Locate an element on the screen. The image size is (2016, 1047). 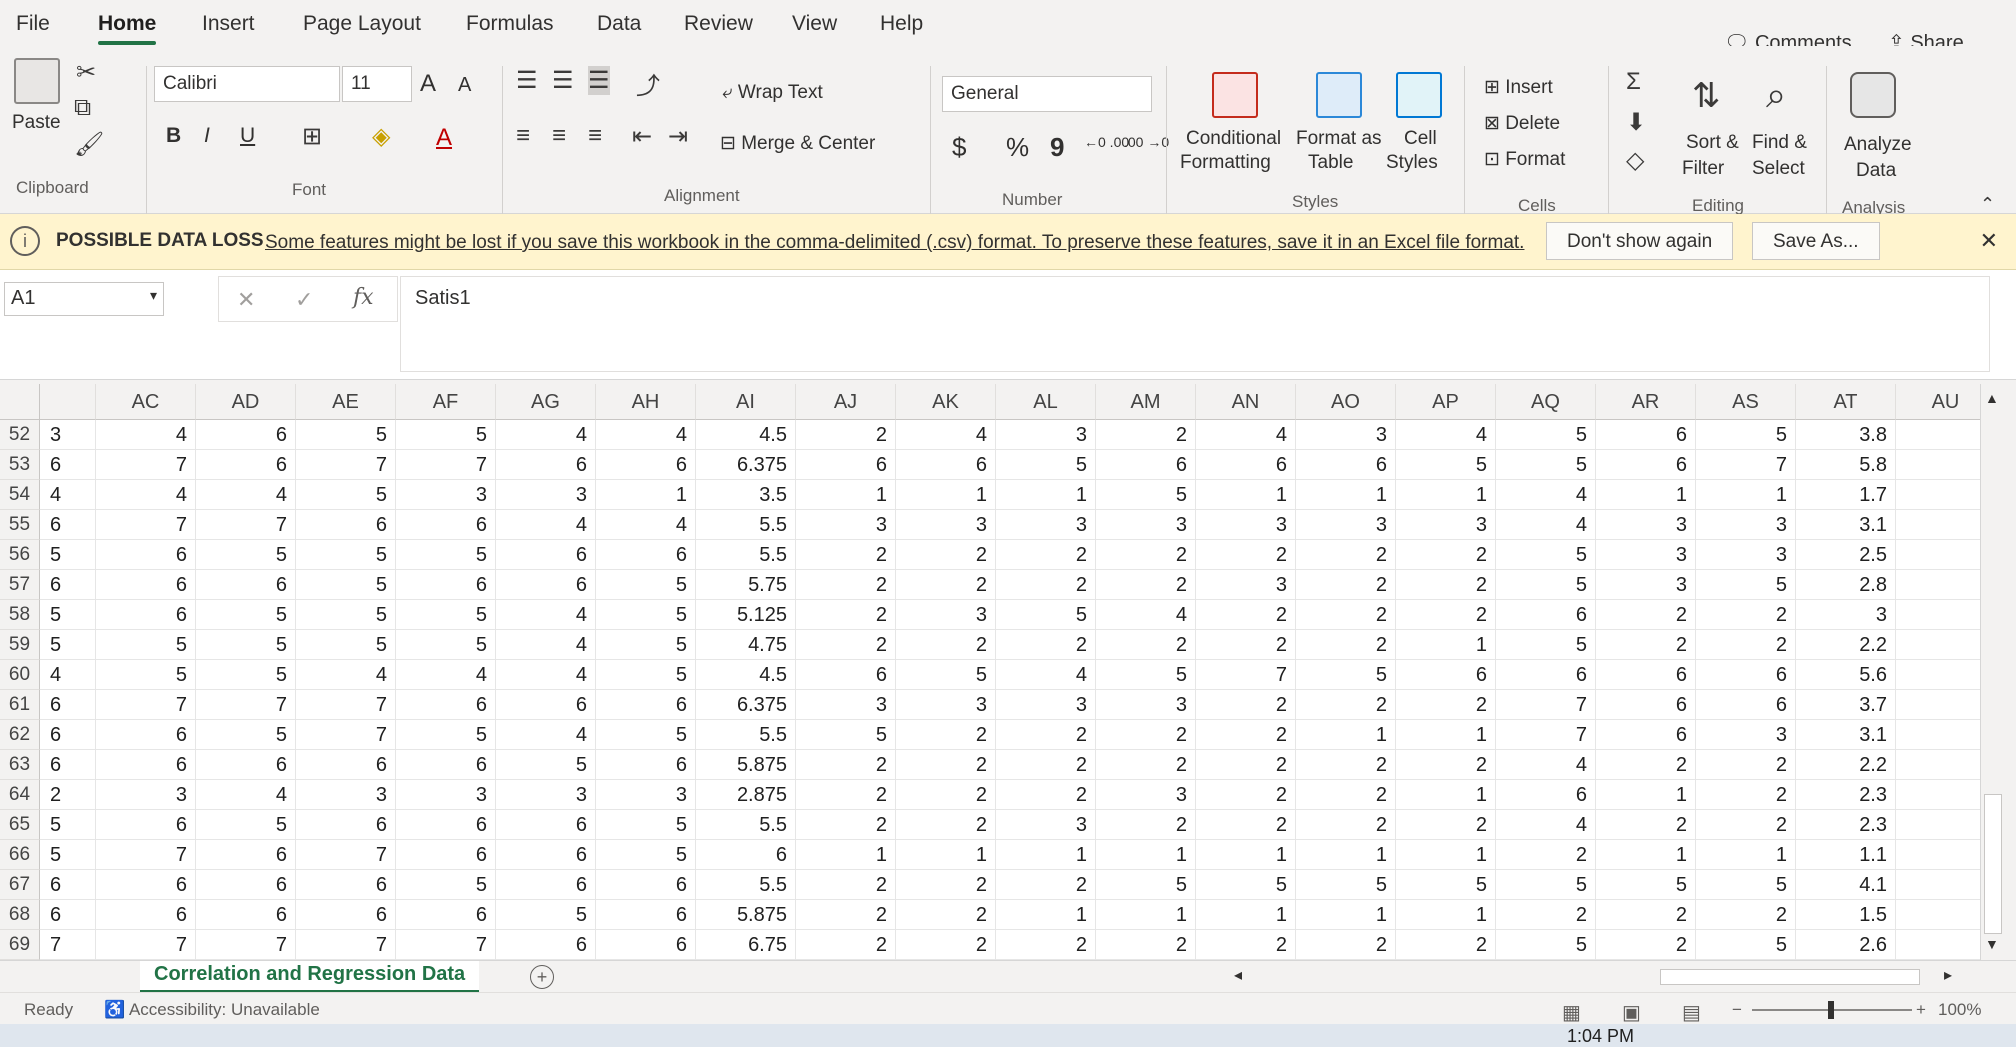
row-header: 52 is located at coordinates (20, 435).